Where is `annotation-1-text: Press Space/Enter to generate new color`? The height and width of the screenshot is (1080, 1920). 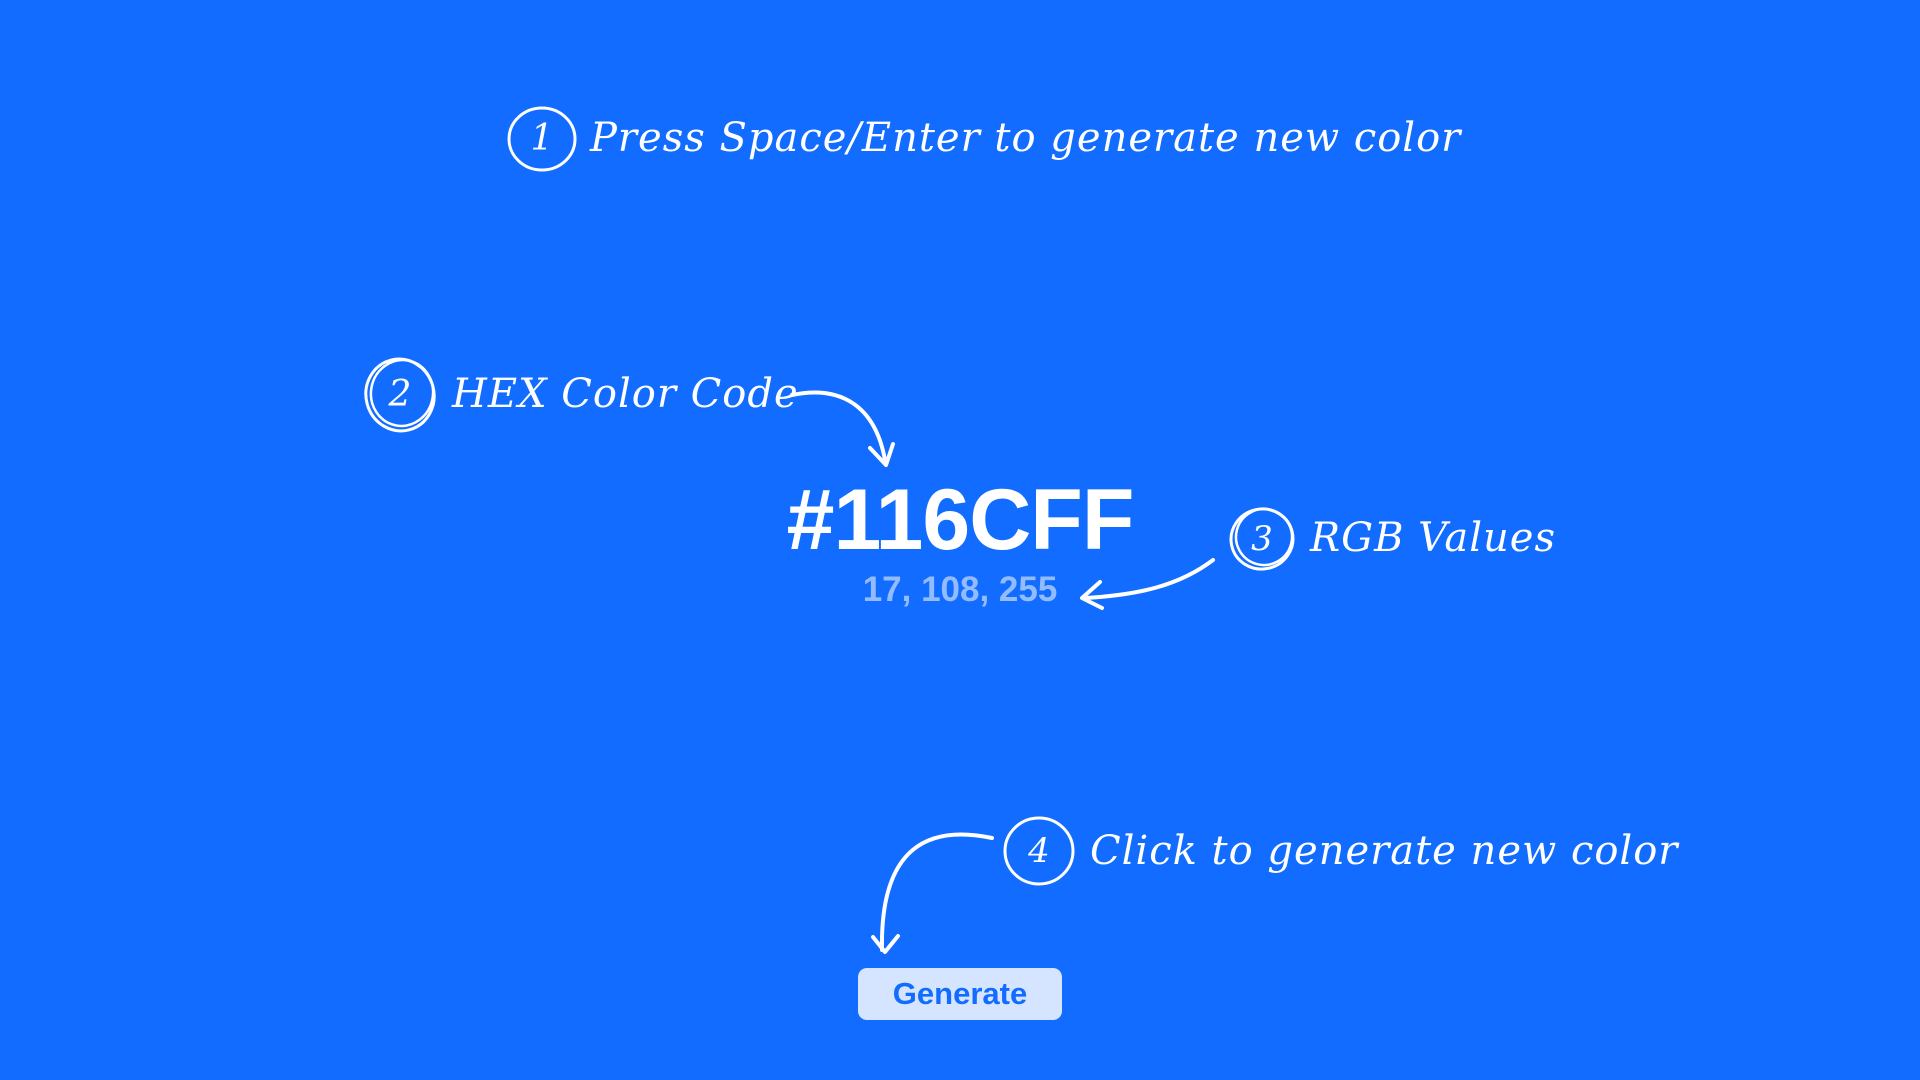 annotation-1-text: Press Space/Enter to generate new color is located at coordinates (1026, 138).